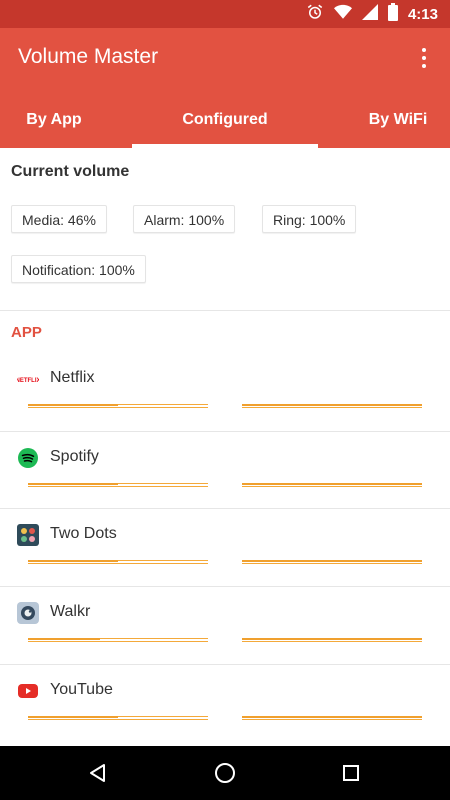 This screenshot has height=800, width=450. I want to click on status-icons: 4:13, so click(372, 14).